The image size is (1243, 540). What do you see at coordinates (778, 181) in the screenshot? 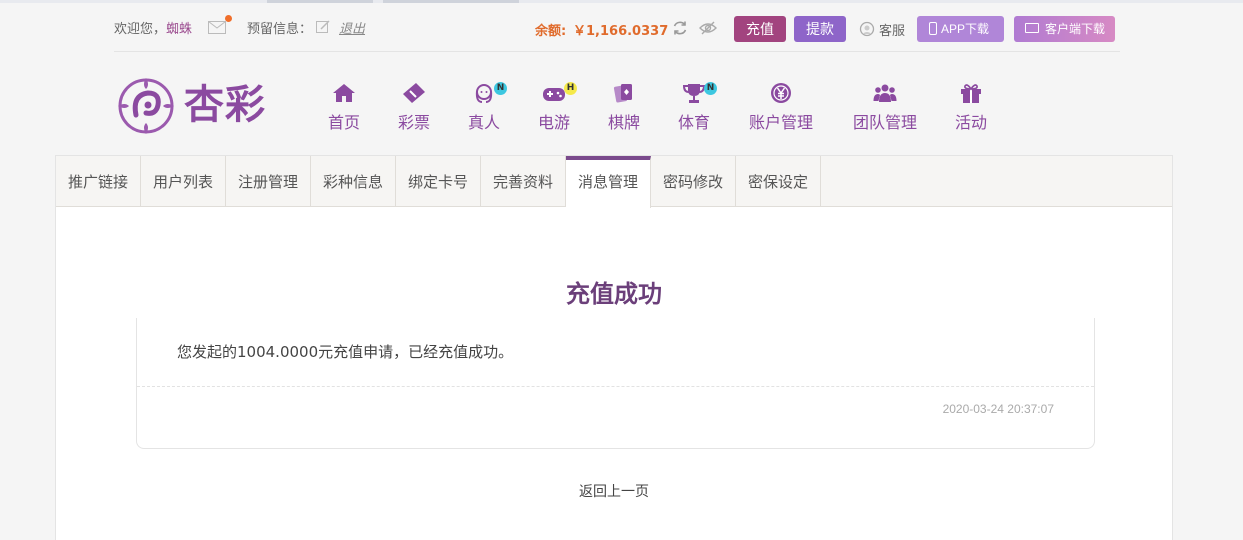
I see `tab-security: 密保设定` at bounding box center [778, 181].